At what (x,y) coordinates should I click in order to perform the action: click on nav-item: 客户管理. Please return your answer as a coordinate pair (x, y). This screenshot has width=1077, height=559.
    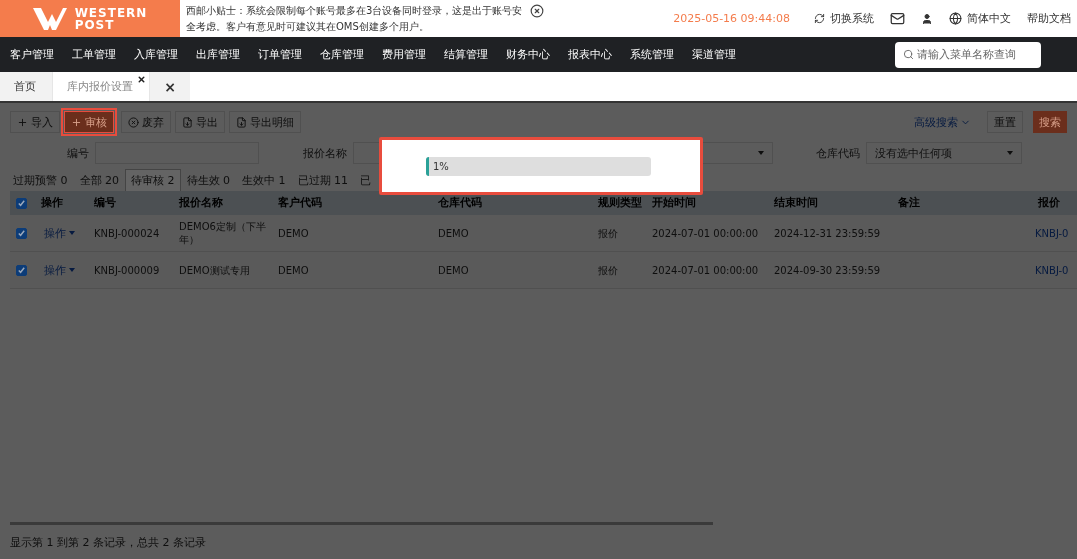
    Looking at the image, I should click on (32, 54).